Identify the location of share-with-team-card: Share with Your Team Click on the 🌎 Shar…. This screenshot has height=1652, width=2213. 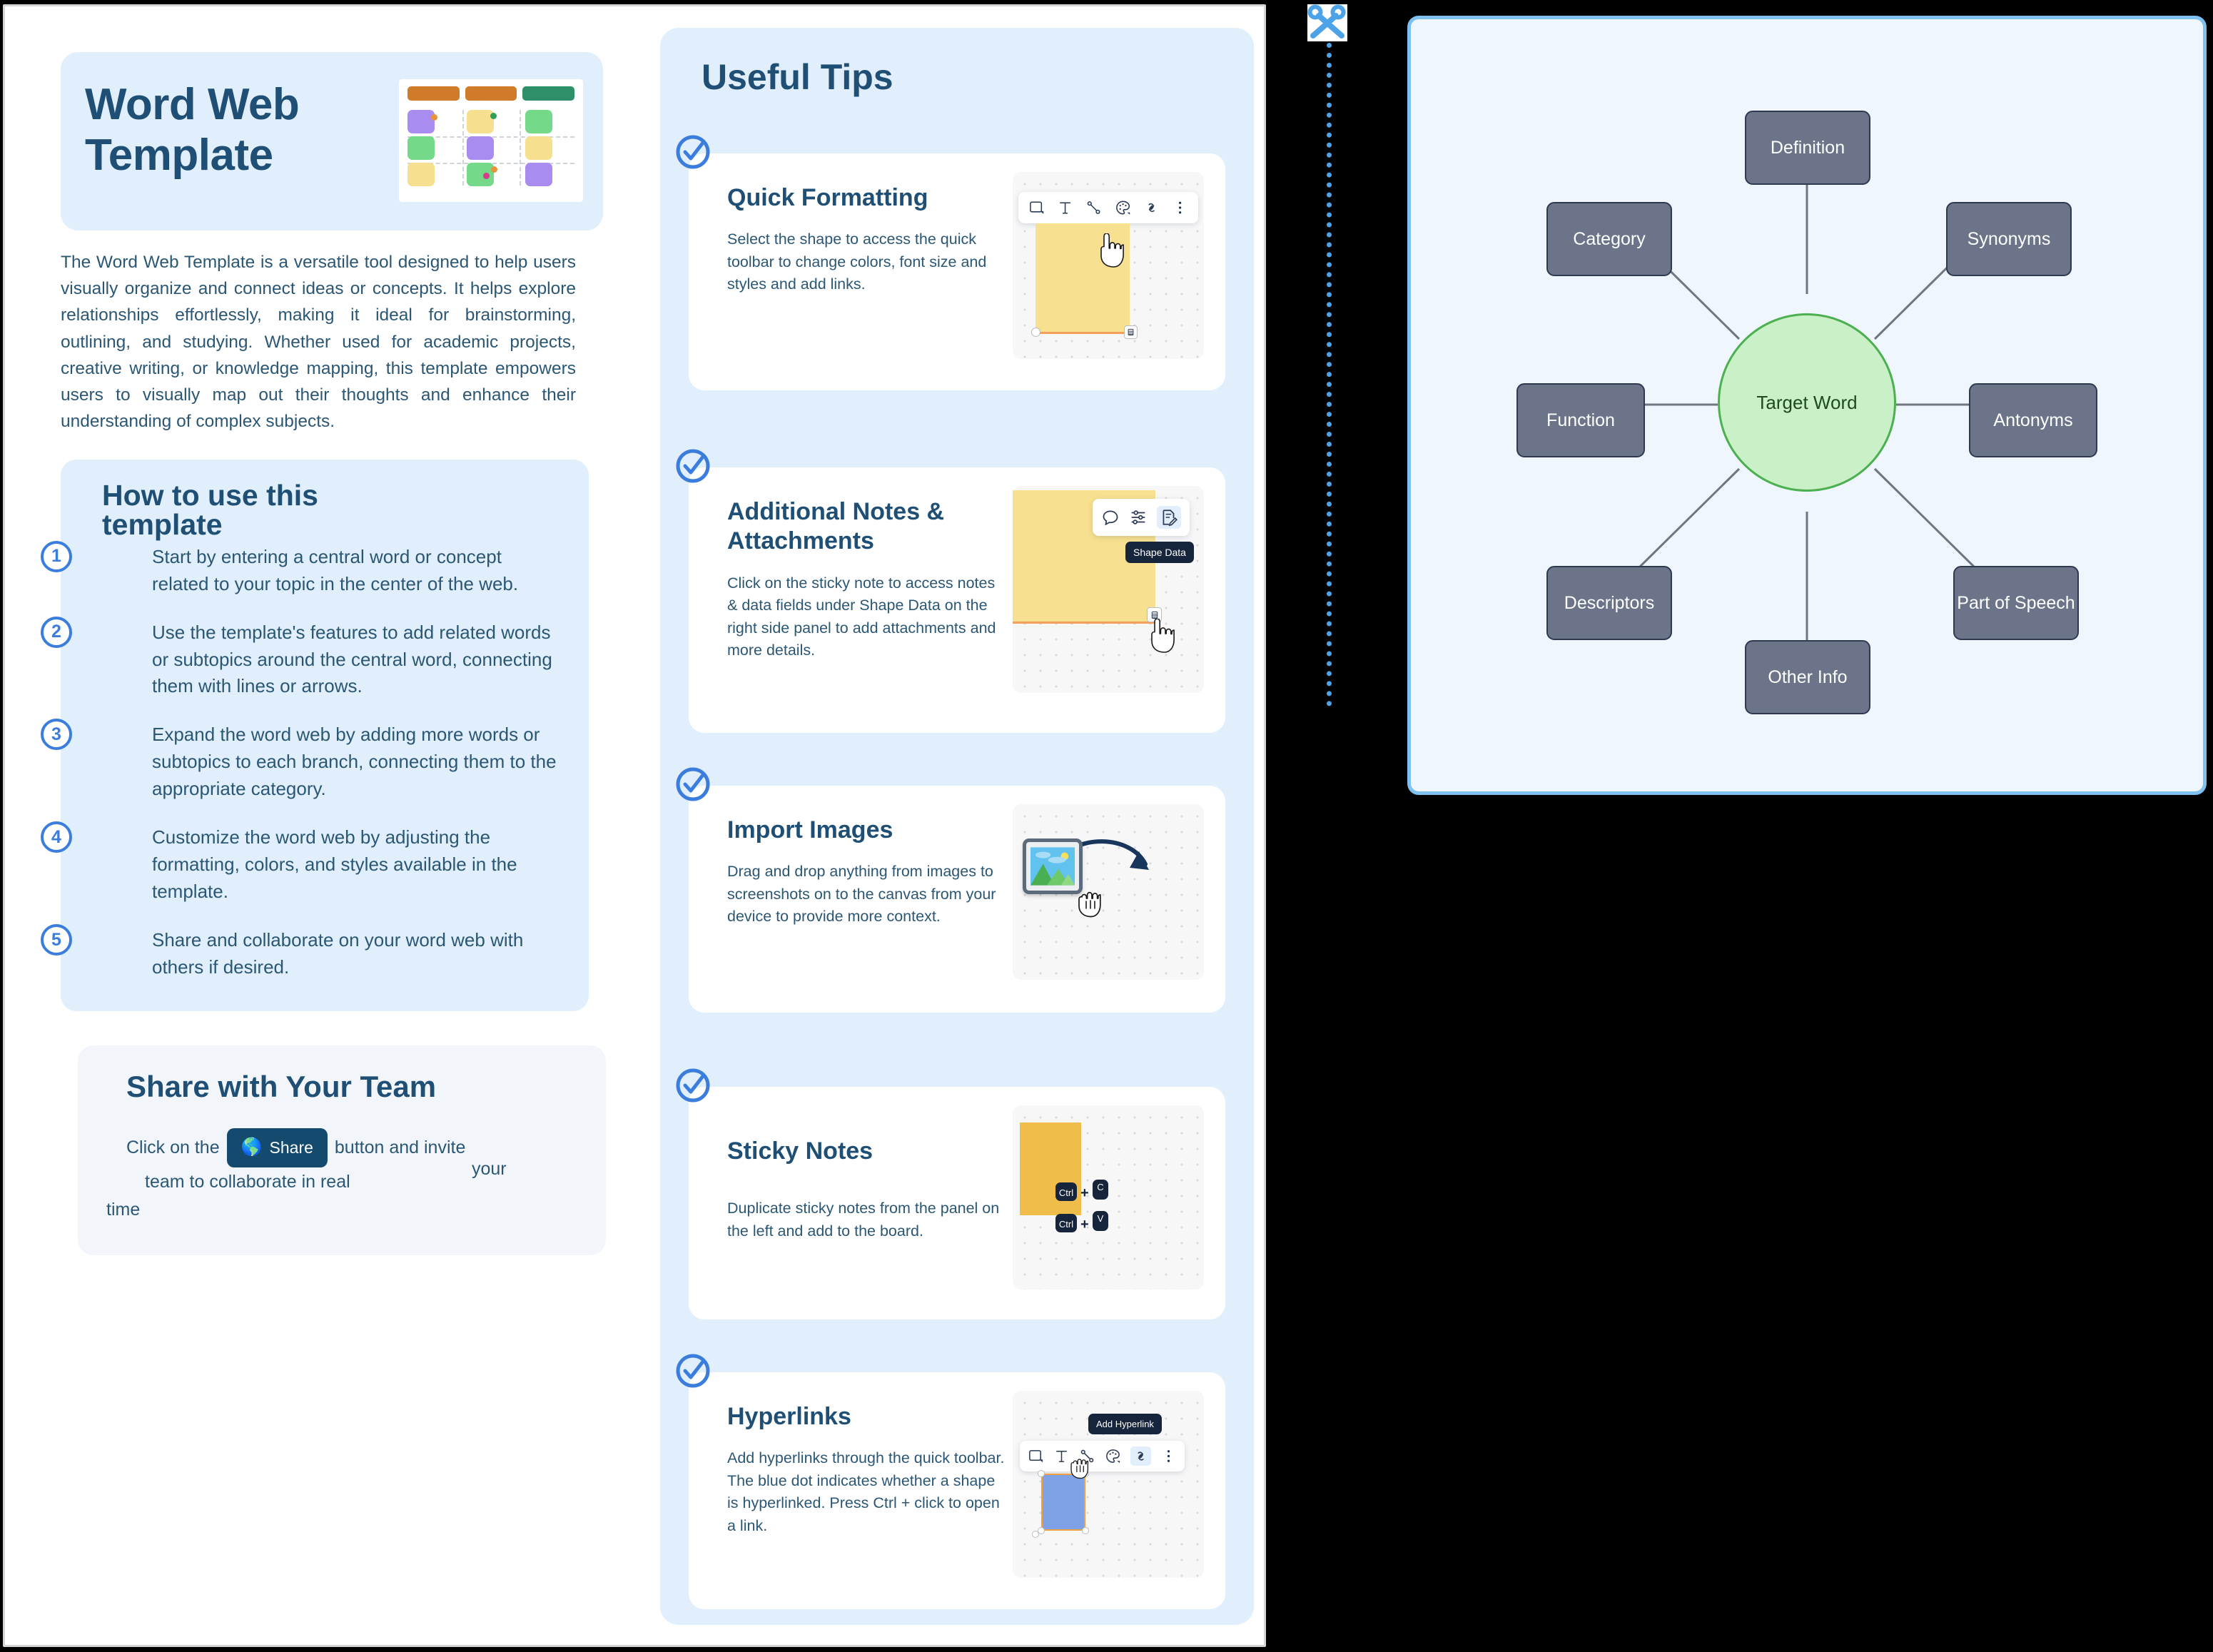
(342, 1150).